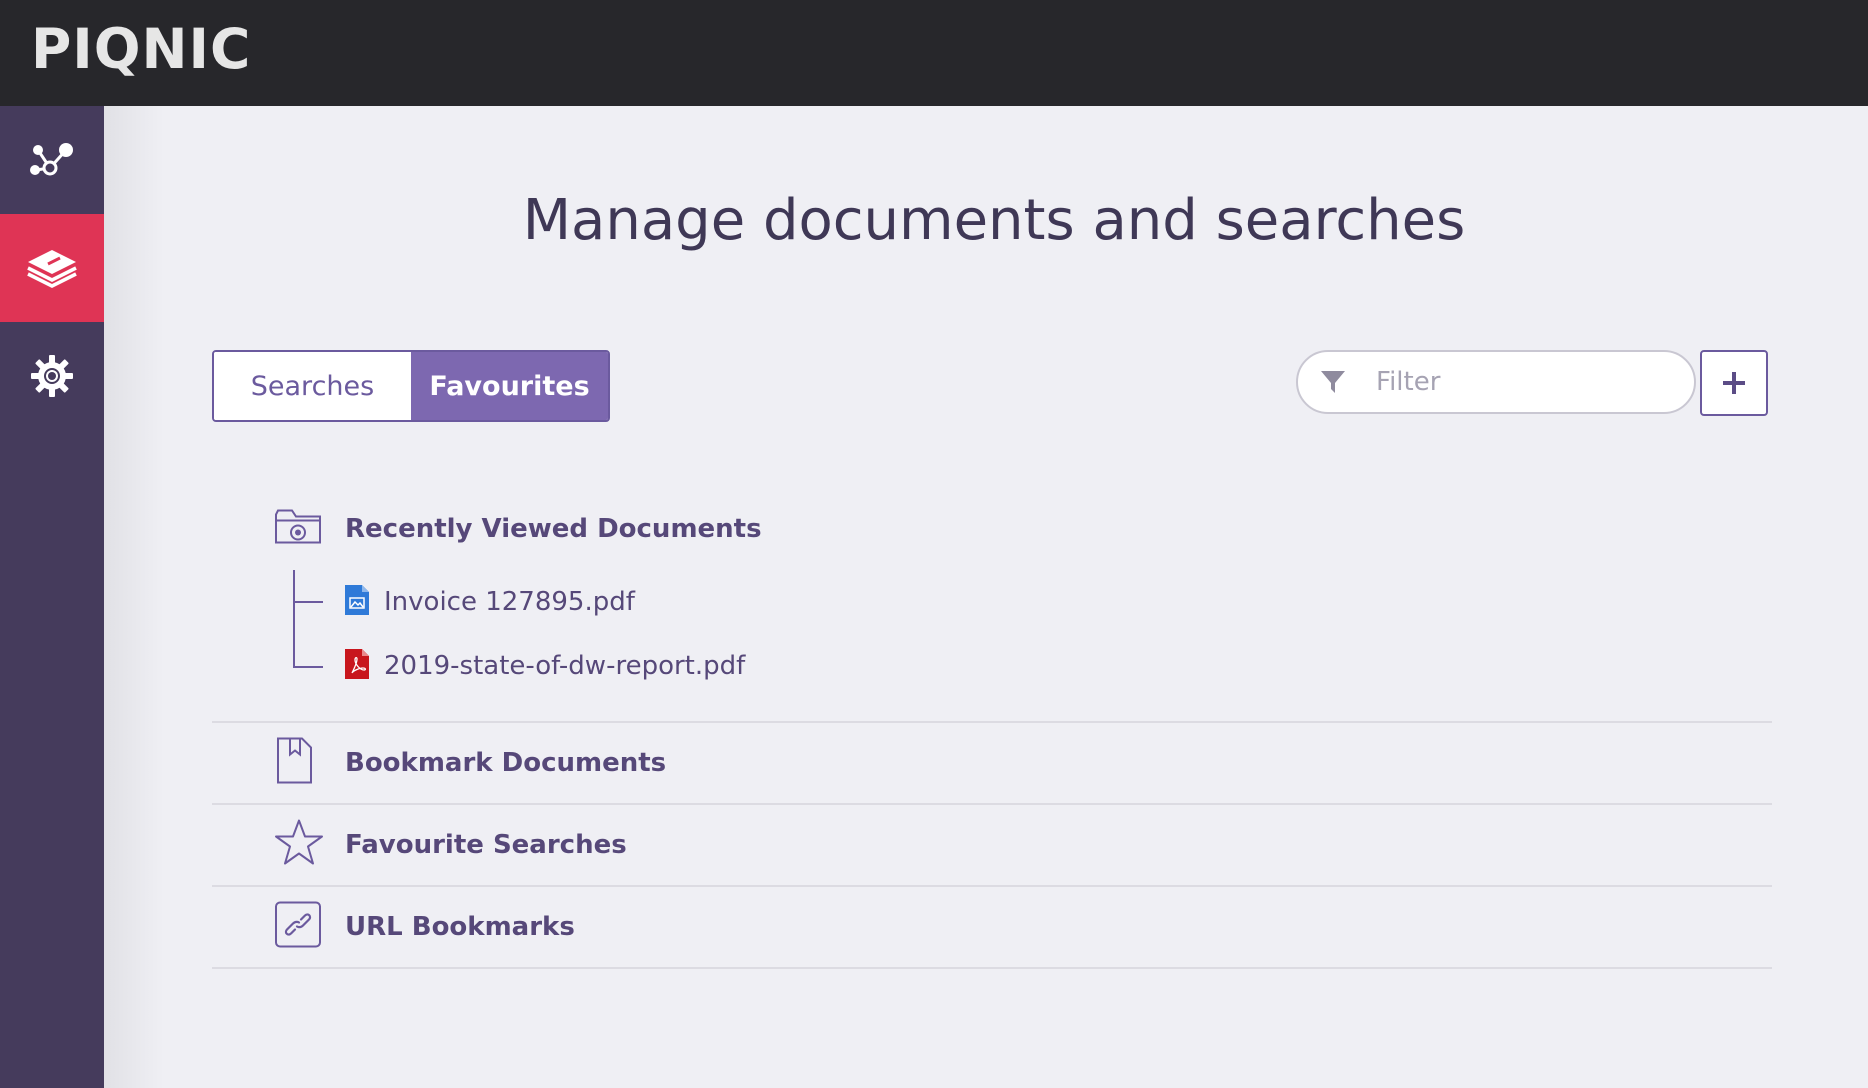 The width and height of the screenshot is (1868, 1088). Describe the element at coordinates (553, 529) in the screenshot. I see `section-label: Recently Viewed Documents` at that location.